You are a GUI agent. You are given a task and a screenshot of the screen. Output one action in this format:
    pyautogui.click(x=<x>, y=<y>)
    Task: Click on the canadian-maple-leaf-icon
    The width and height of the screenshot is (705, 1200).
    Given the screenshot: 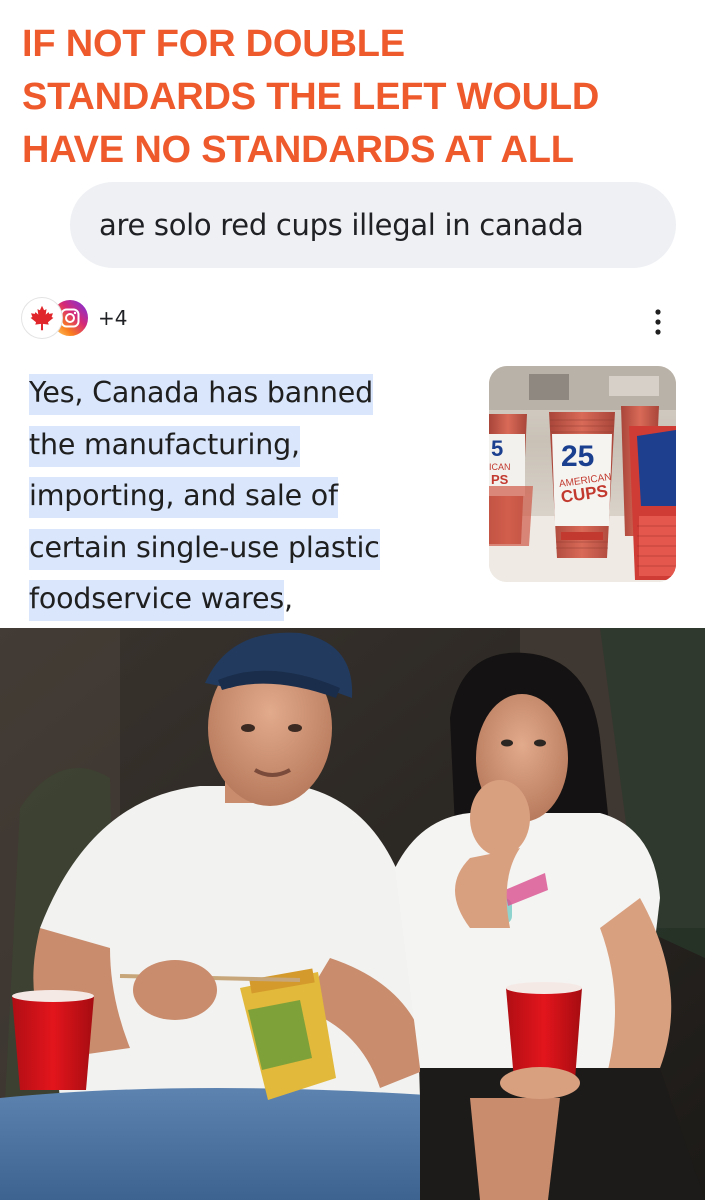 What is the action you would take?
    pyautogui.click(x=42, y=318)
    